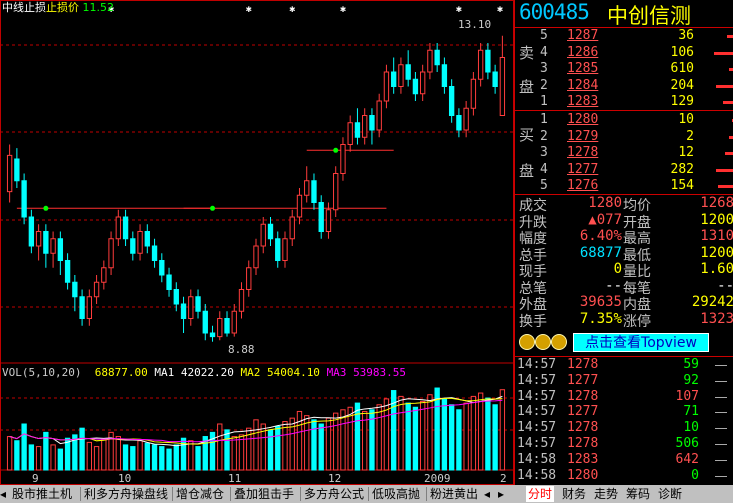 Image resolution: width=733 pixels, height=503 pixels. What do you see at coordinates (686, 152) in the screenshot?
I see `buy-volume: 12` at bounding box center [686, 152].